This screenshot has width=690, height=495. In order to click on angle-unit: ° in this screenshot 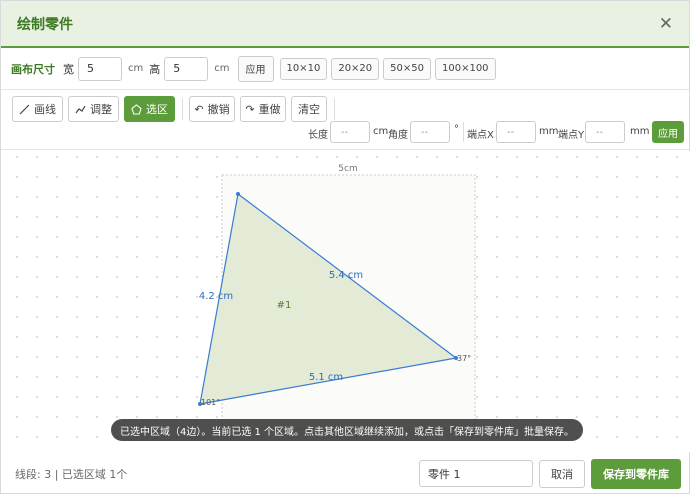, I will do `click(456, 129)`.